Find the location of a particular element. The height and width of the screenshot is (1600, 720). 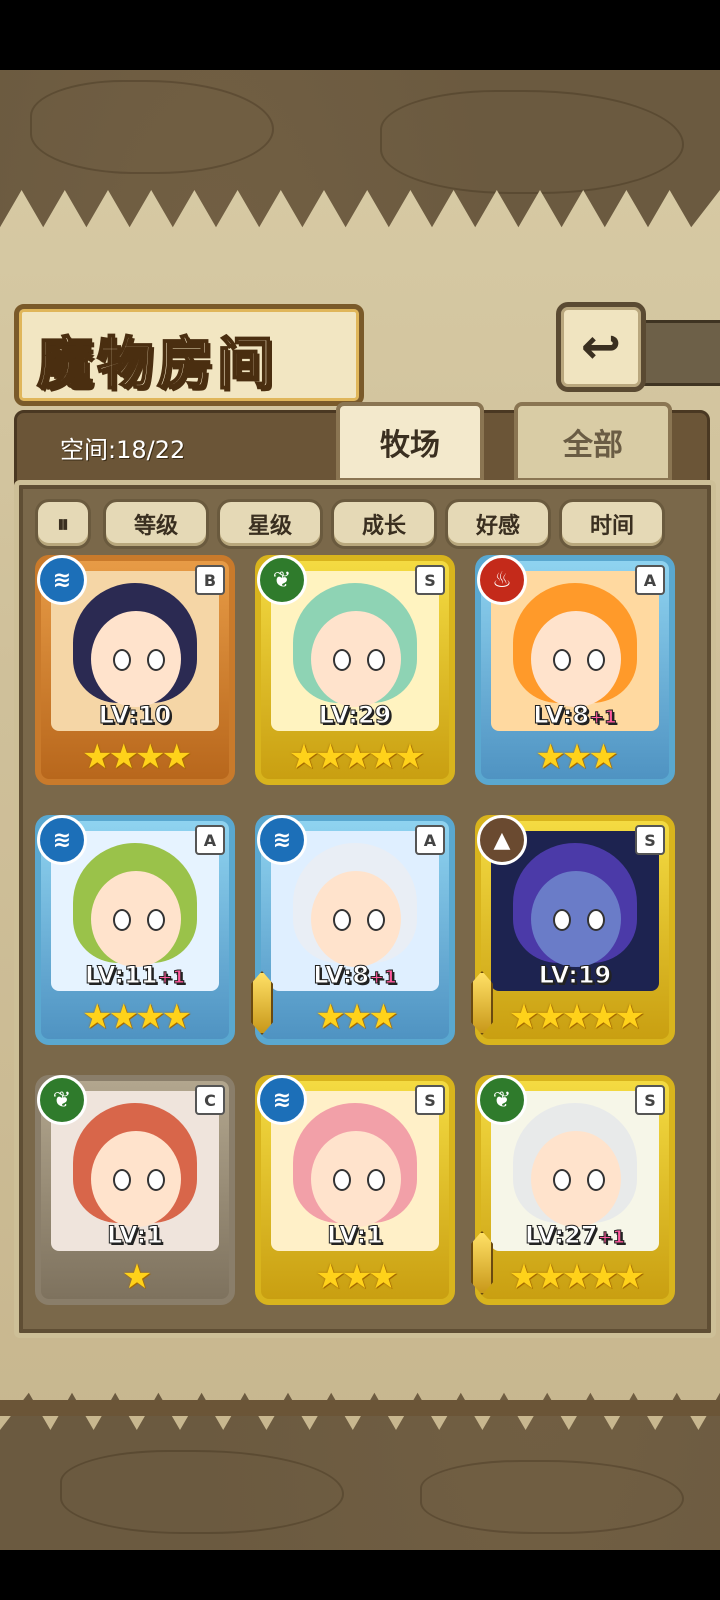

tab-all: 全部 is located at coordinates (593, 442).